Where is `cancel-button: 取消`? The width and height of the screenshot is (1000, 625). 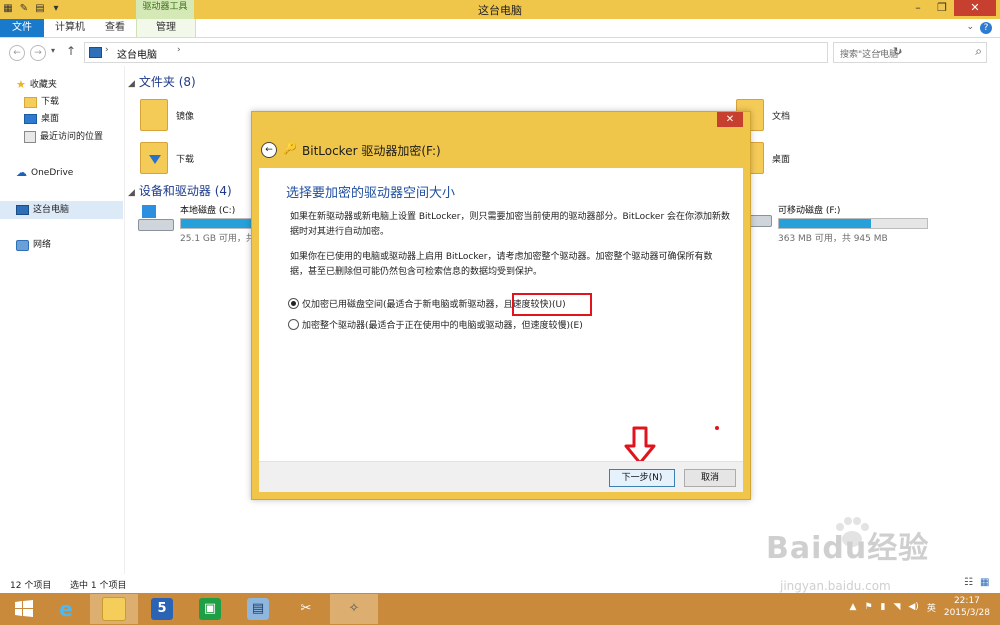
cancel-button: 取消 is located at coordinates (710, 478).